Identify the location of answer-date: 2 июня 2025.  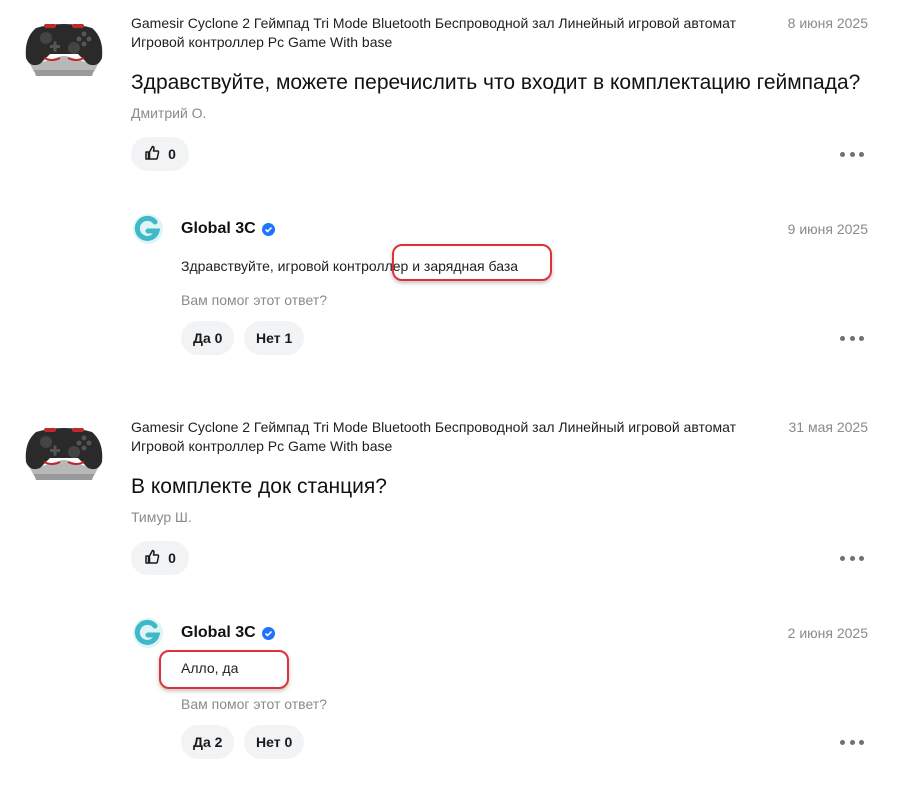
(827, 633).